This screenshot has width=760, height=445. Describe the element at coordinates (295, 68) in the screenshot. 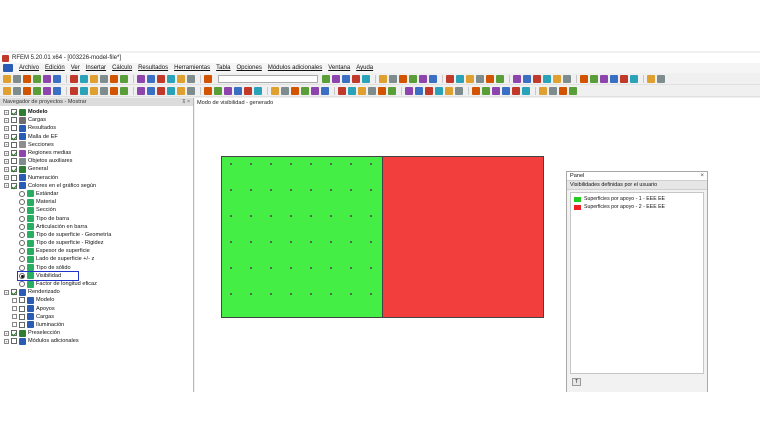

I see `menu-modulos-adicionales: Módulos adicionales` at that location.